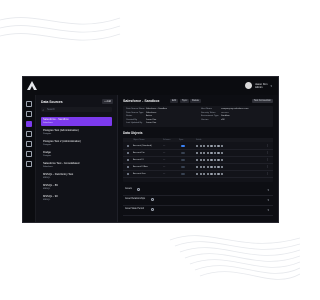 The height and width of the screenshot is (300, 320). Describe the element at coordinates (61, 164) in the screenshot. I see `data-source-name: Salesforce Test - Consolidated` at that location.